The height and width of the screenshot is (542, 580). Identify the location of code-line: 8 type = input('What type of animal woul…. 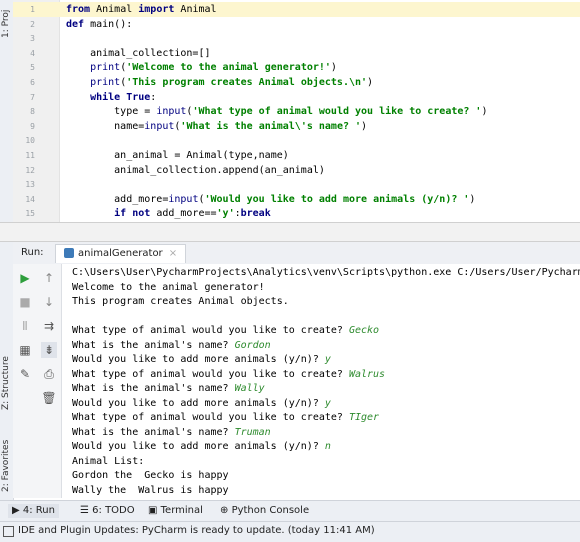
(296, 111).